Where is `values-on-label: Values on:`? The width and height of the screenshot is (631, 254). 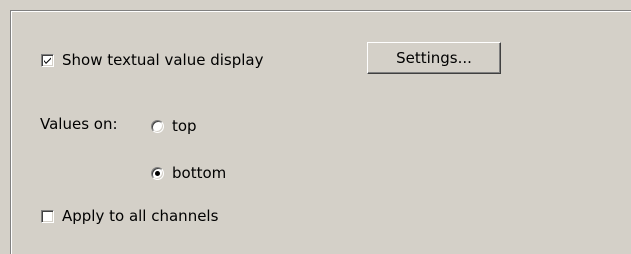
values-on-label: Values on: is located at coordinates (79, 124).